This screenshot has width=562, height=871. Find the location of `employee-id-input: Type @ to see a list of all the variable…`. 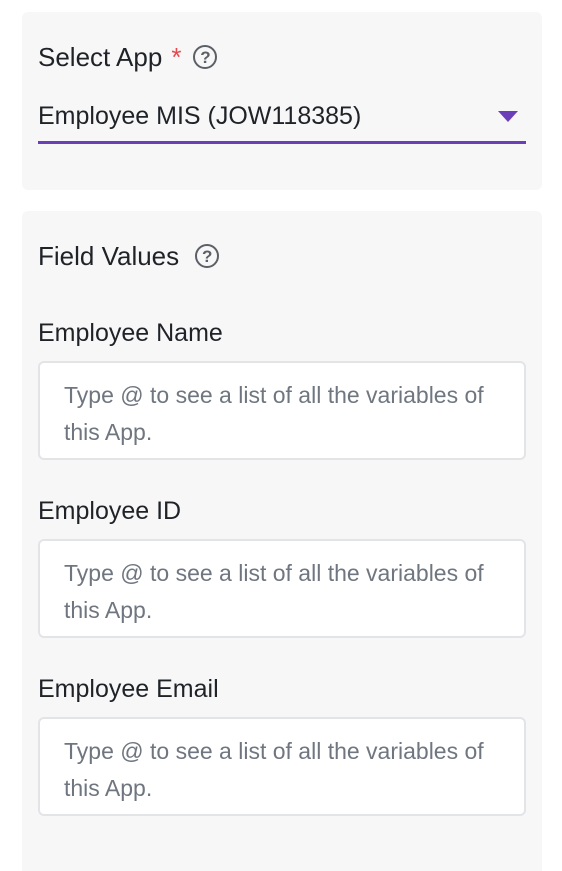

employee-id-input: Type @ to see a list of all the variable… is located at coordinates (282, 588).